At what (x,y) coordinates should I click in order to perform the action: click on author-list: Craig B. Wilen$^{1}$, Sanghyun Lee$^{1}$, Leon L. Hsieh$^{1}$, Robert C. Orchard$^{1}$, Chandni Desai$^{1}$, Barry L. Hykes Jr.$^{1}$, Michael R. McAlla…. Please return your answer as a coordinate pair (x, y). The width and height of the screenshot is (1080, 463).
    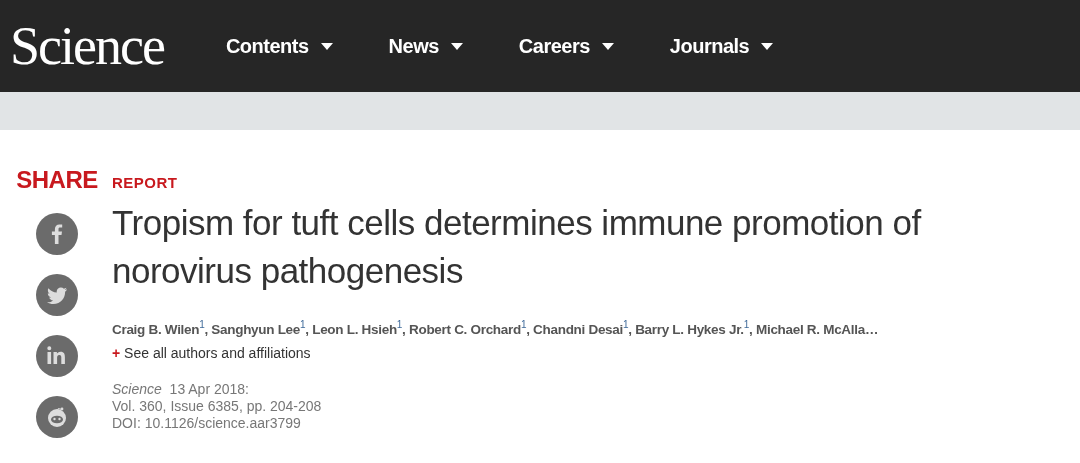
    Looking at the image, I should click on (582, 328).